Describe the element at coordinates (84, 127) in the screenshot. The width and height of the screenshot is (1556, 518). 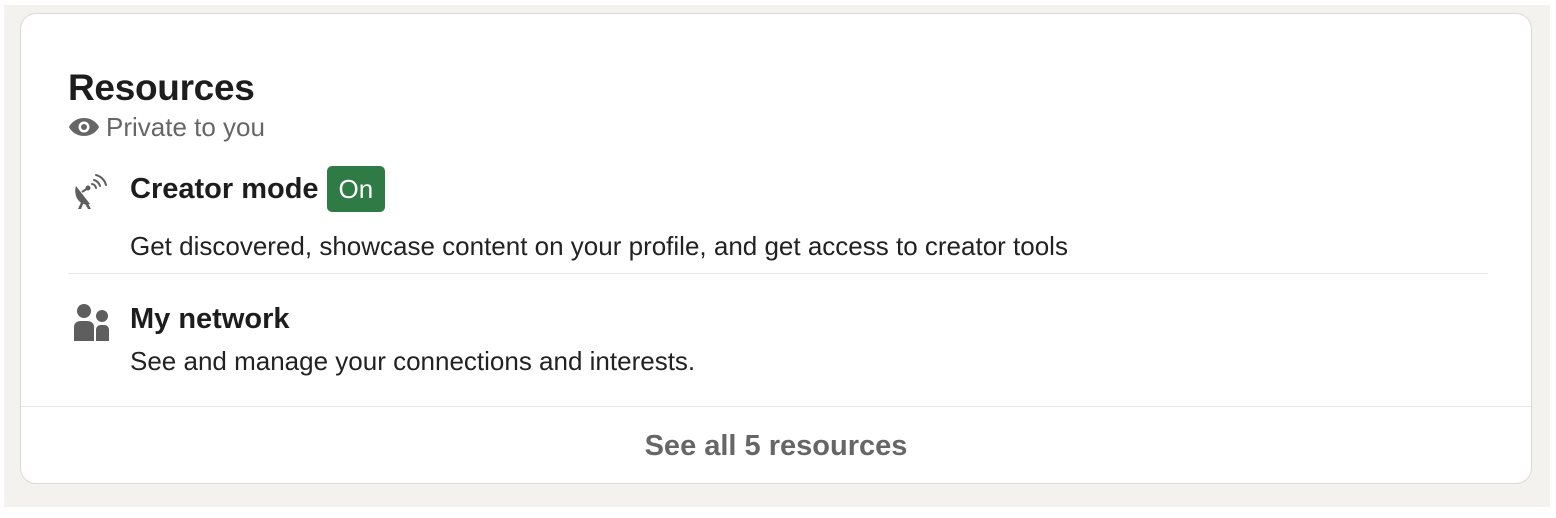
I see `eye-icon` at that location.